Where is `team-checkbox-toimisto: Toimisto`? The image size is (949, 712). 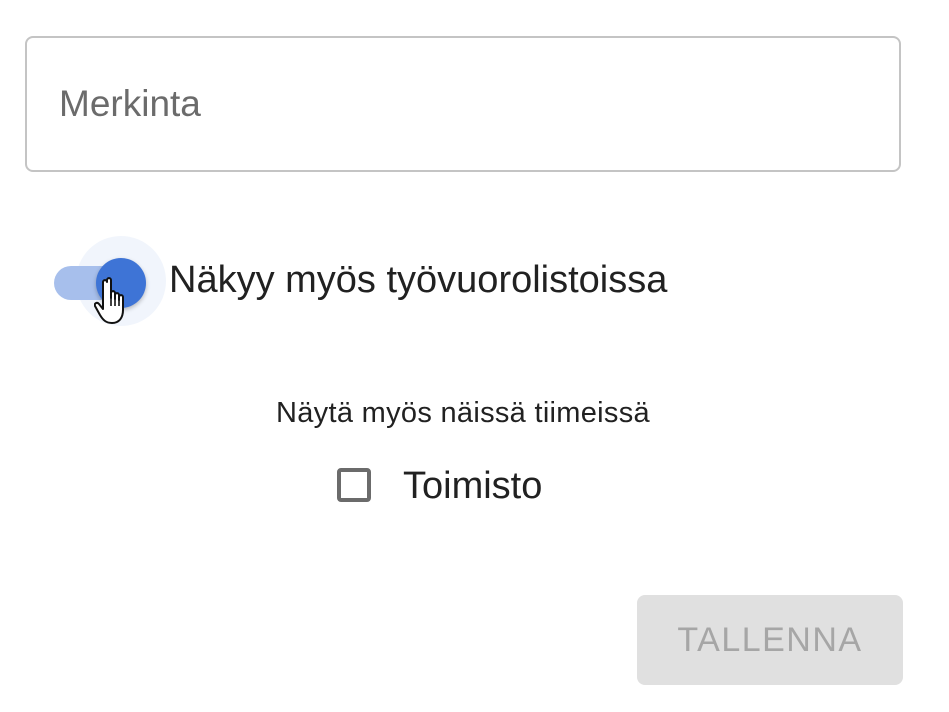 team-checkbox-toimisto: Toimisto is located at coordinates (480, 488).